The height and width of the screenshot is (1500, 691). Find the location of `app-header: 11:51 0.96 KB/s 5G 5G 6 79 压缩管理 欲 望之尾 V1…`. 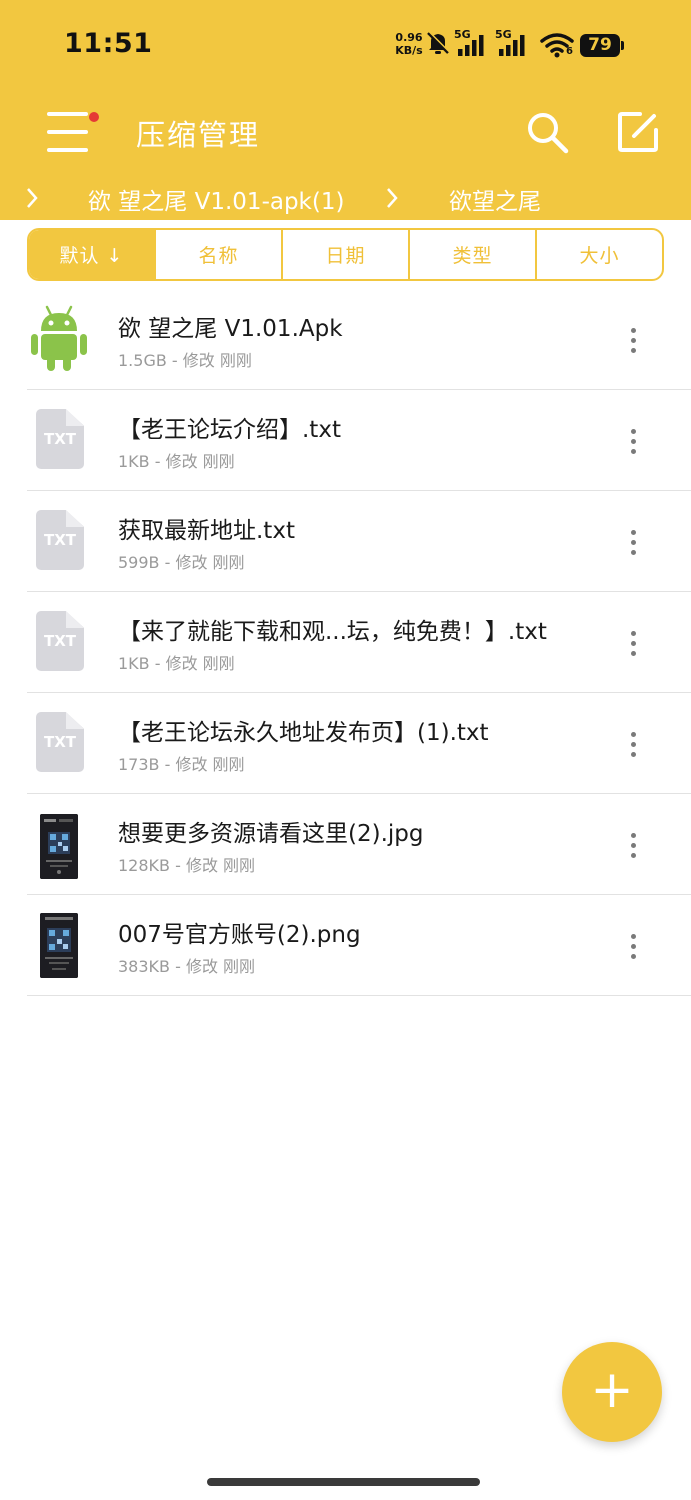

app-header: 11:51 0.96 KB/s 5G 5G 6 79 压缩管理 欲 望之尾 V1… is located at coordinates (345, 110).